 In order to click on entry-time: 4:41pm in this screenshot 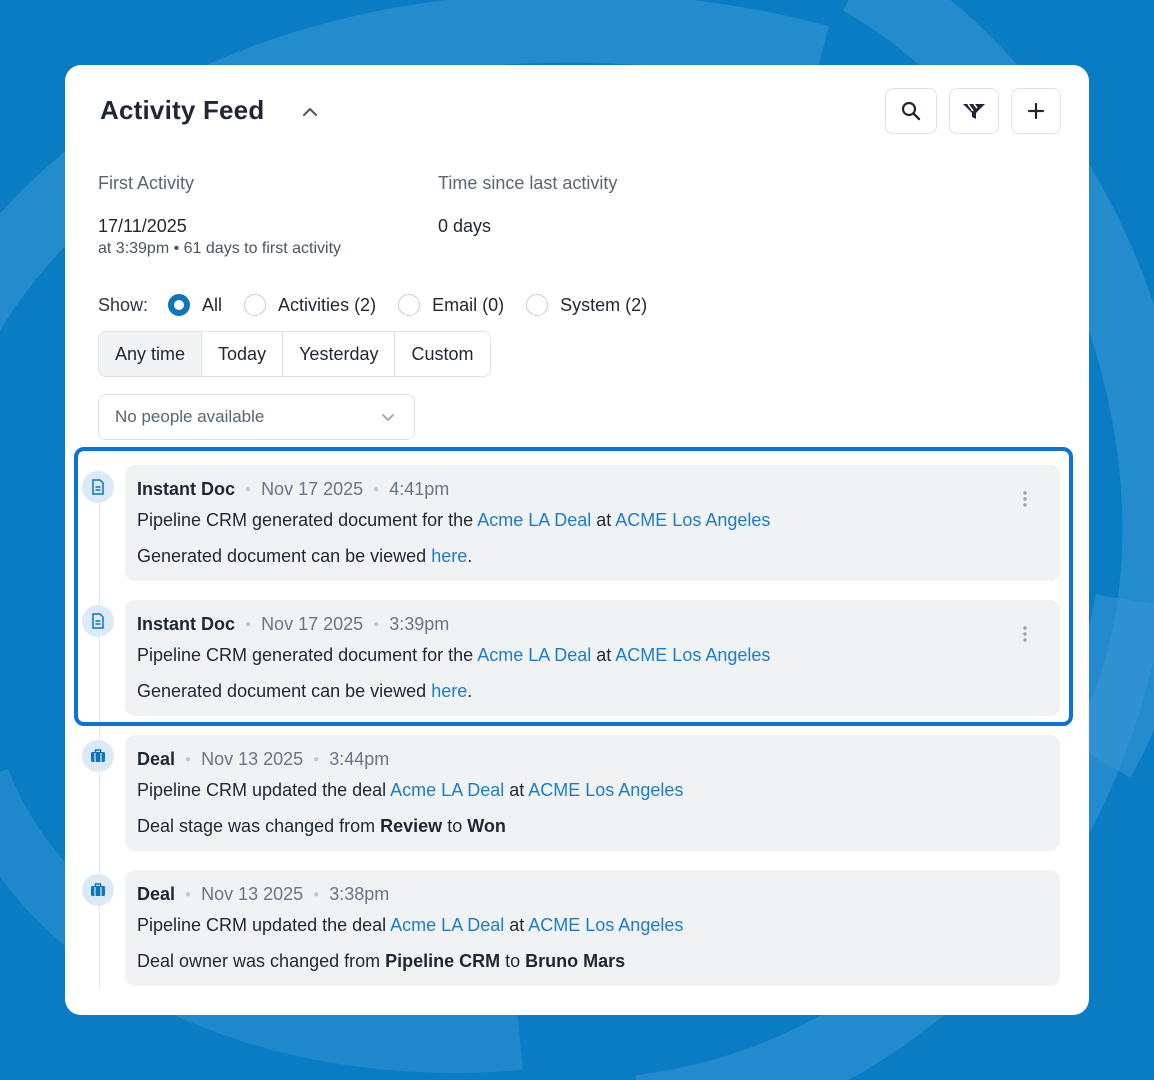, I will do `click(419, 488)`.